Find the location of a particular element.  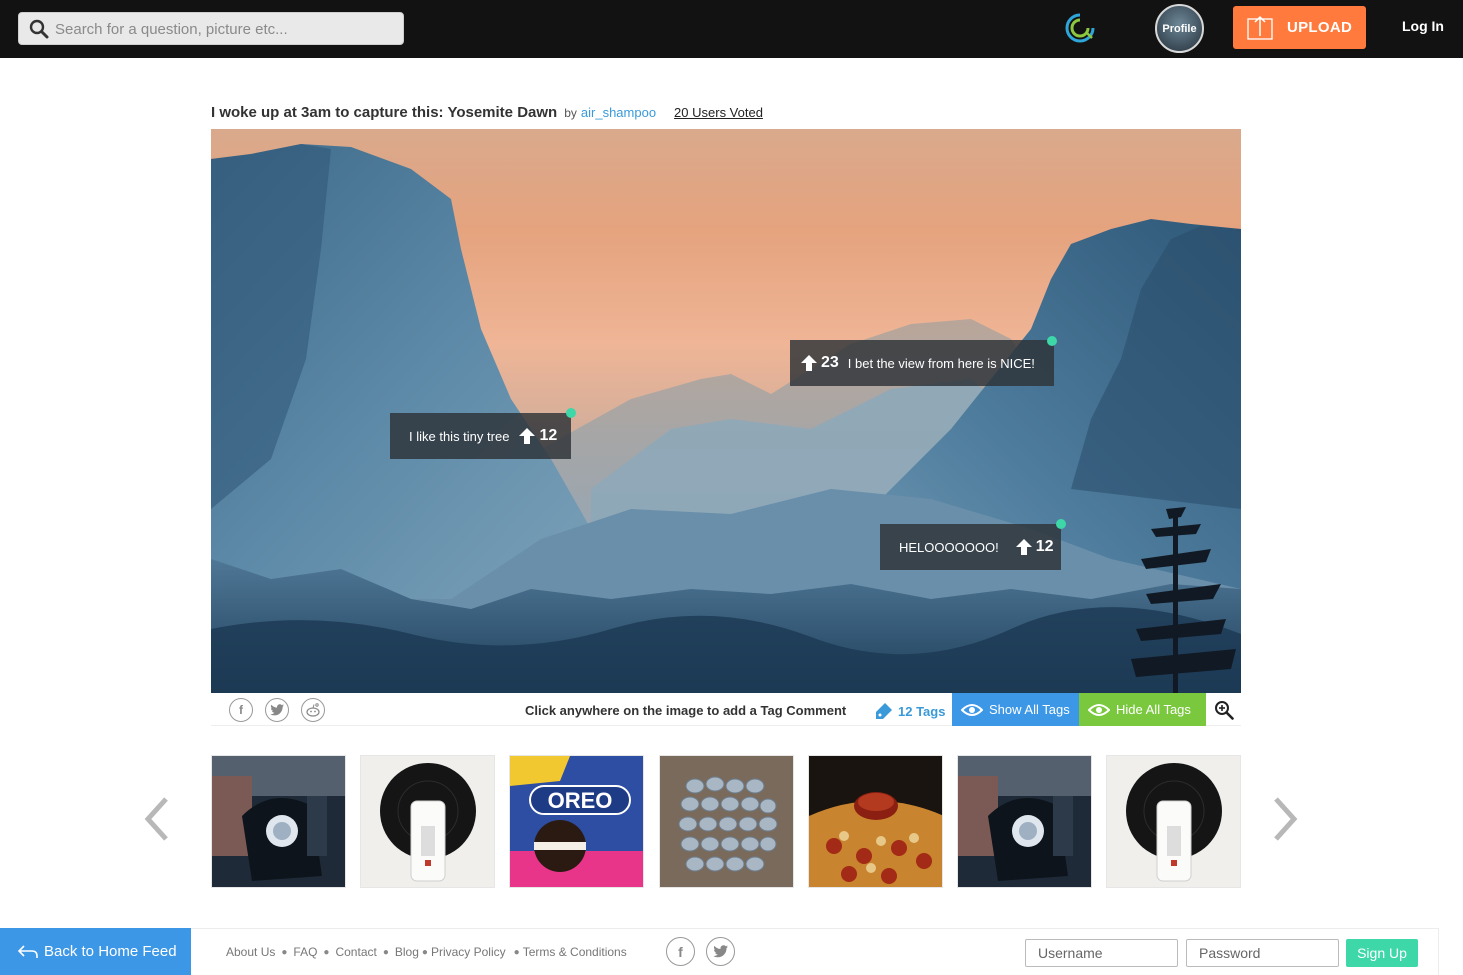

footer-facebook-icon: f is located at coordinates (680, 951).